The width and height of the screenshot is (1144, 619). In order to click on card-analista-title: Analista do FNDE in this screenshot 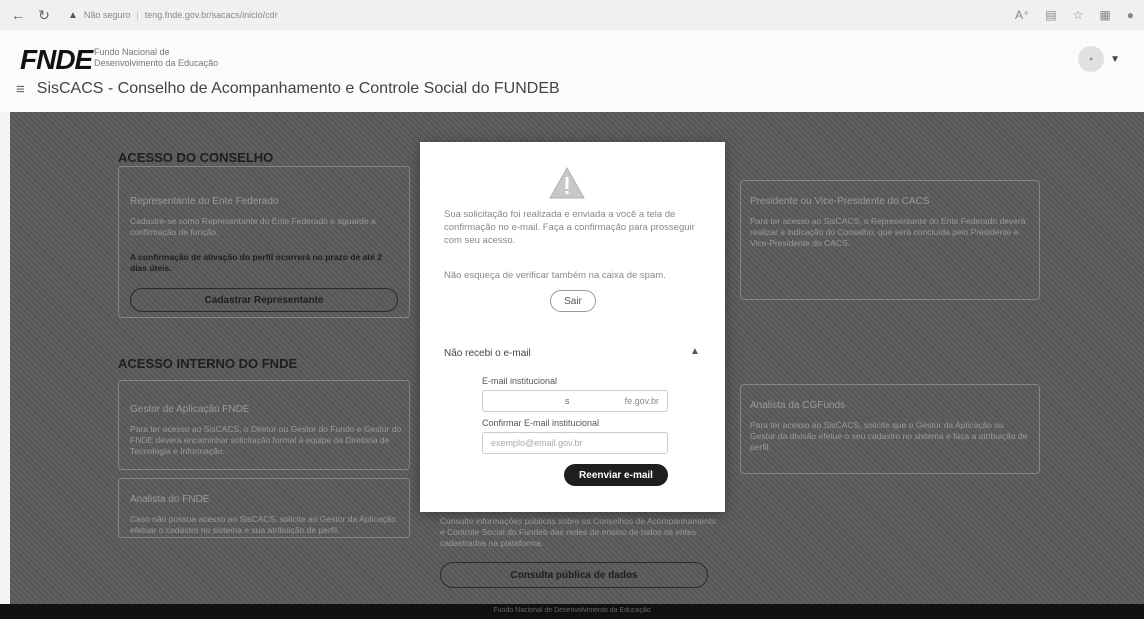, I will do `click(170, 499)`.